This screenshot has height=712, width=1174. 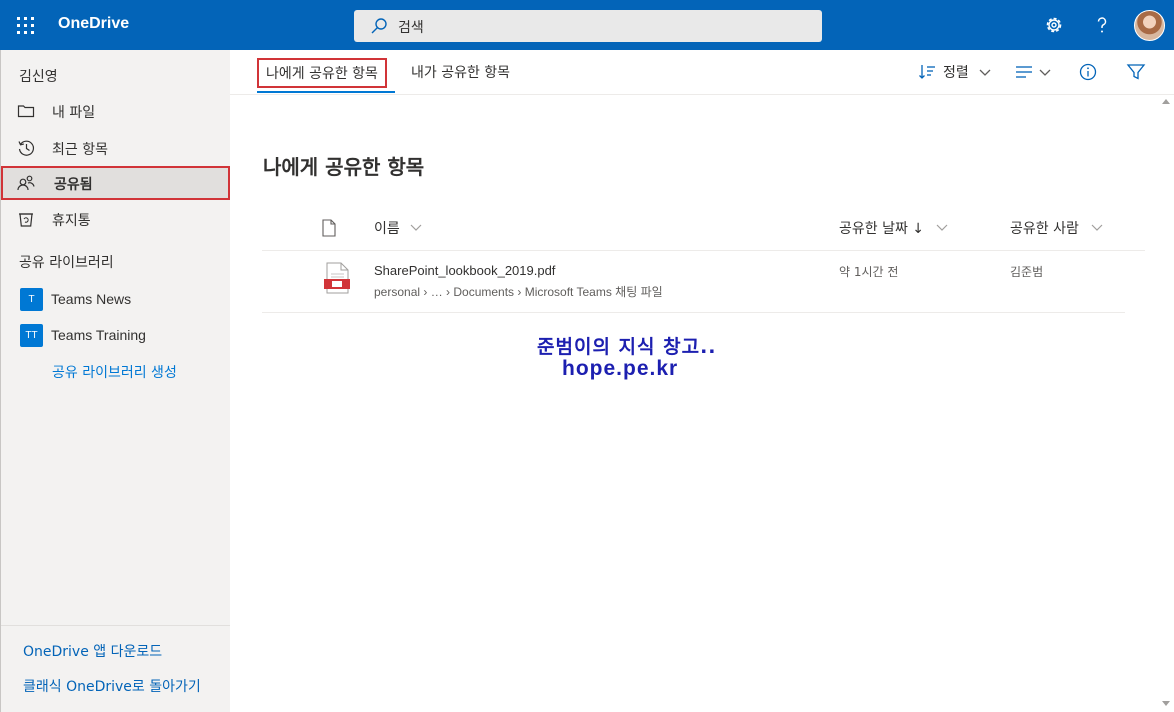 I want to click on library-item-teams-news: T Teams News, so click(x=115, y=300).